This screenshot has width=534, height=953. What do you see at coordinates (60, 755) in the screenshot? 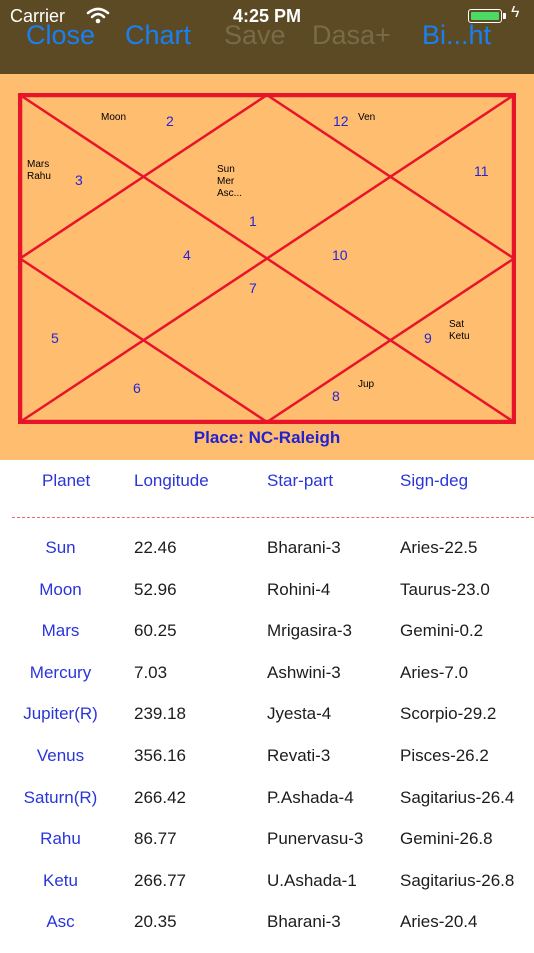
I see `planet-name-cell: Venus` at bounding box center [60, 755].